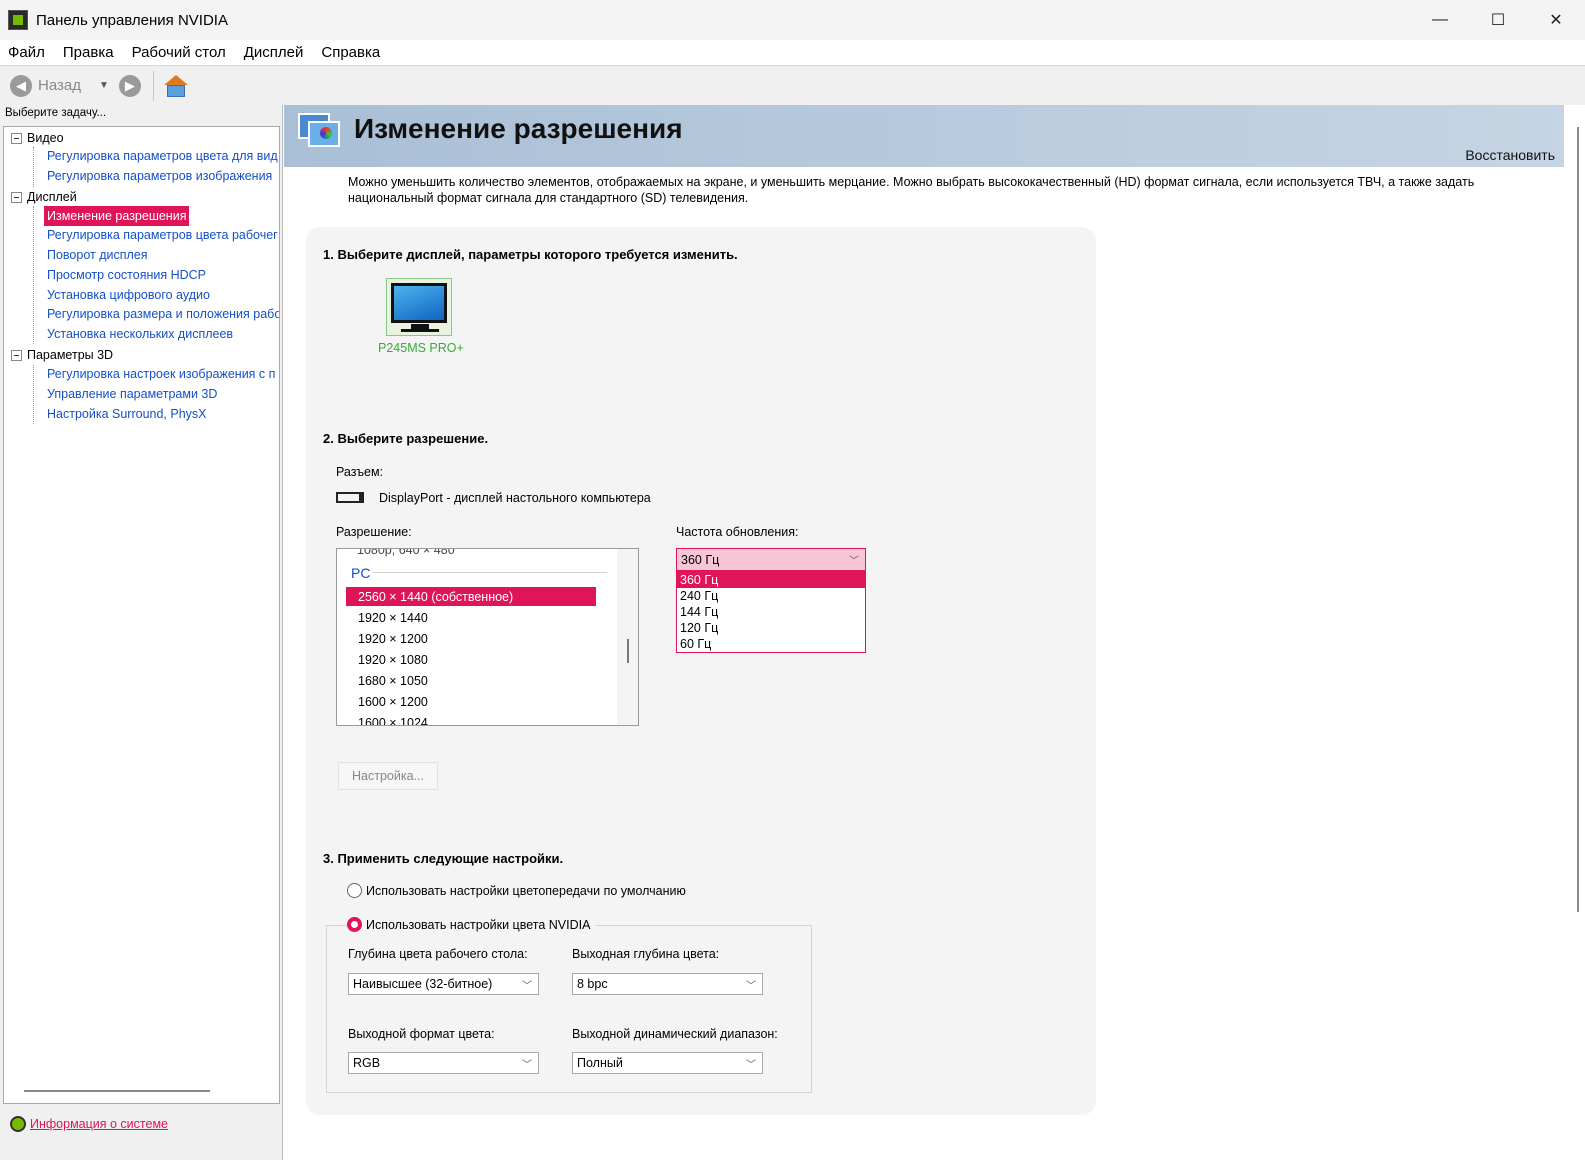 The width and height of the screenshot is (1585, 1160). Describe the element at coordinates (737, 532) in the screenshot. I see `refresh-rate-label: Частота обновления:` at that location.